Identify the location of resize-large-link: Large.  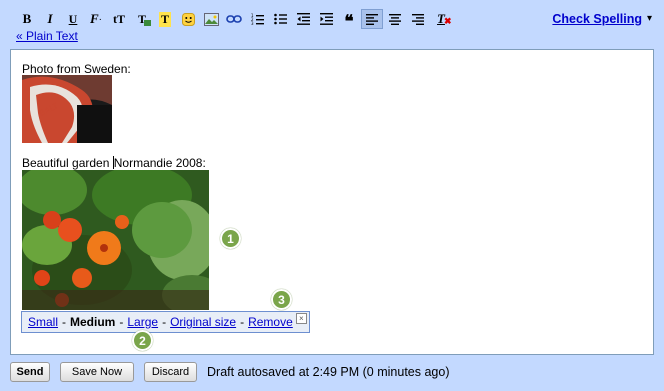
(142, 322).